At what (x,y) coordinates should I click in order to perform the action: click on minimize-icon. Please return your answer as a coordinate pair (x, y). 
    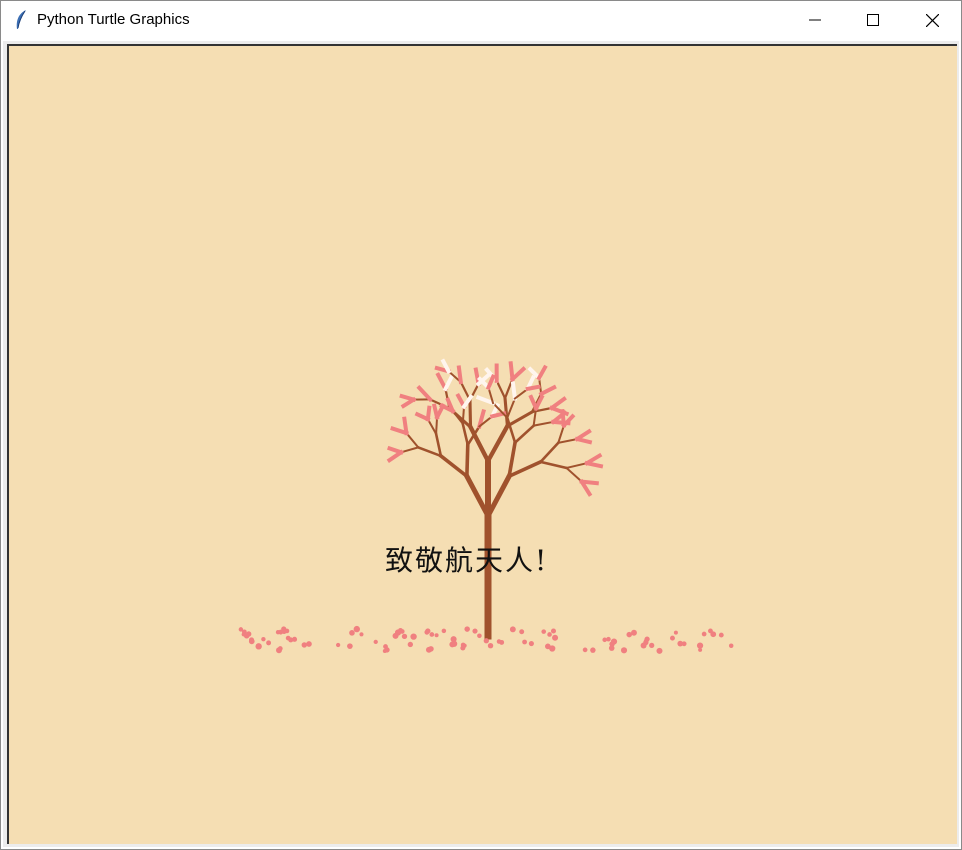
    Looking at the image, I should click on (815, 20).